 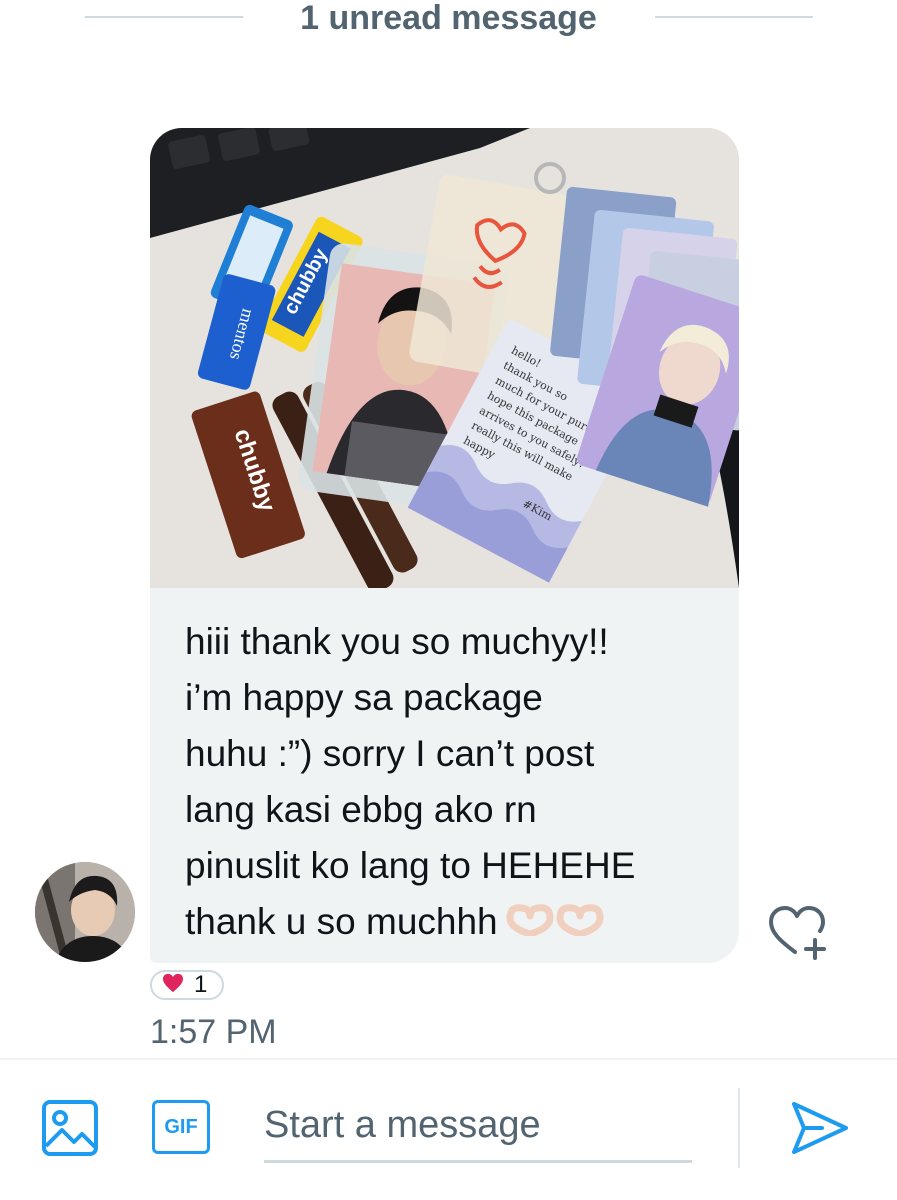 What do you see at coordinates (364, 697) in the screenshot?
I see `message-line-2: i’m happy sa package` at bounding box center [364, 697].